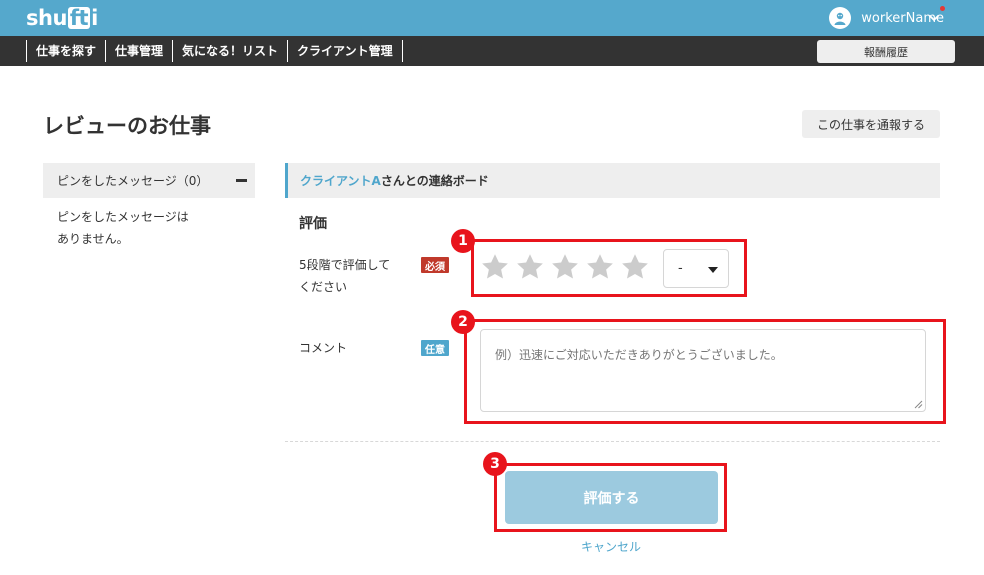 The height and width of the screenshot is (575, 984). I want to click on nav-bar: 仕事を探す 仕事管理 気になる！リスト クライアント管理 報酬履歴, so click(492, 51).